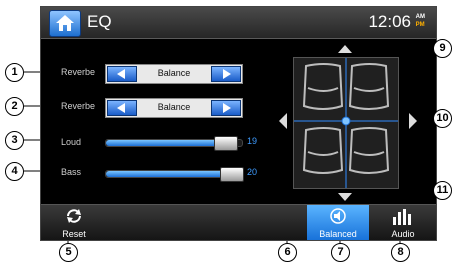  I want to click on loud-slider, so click(174, 143).